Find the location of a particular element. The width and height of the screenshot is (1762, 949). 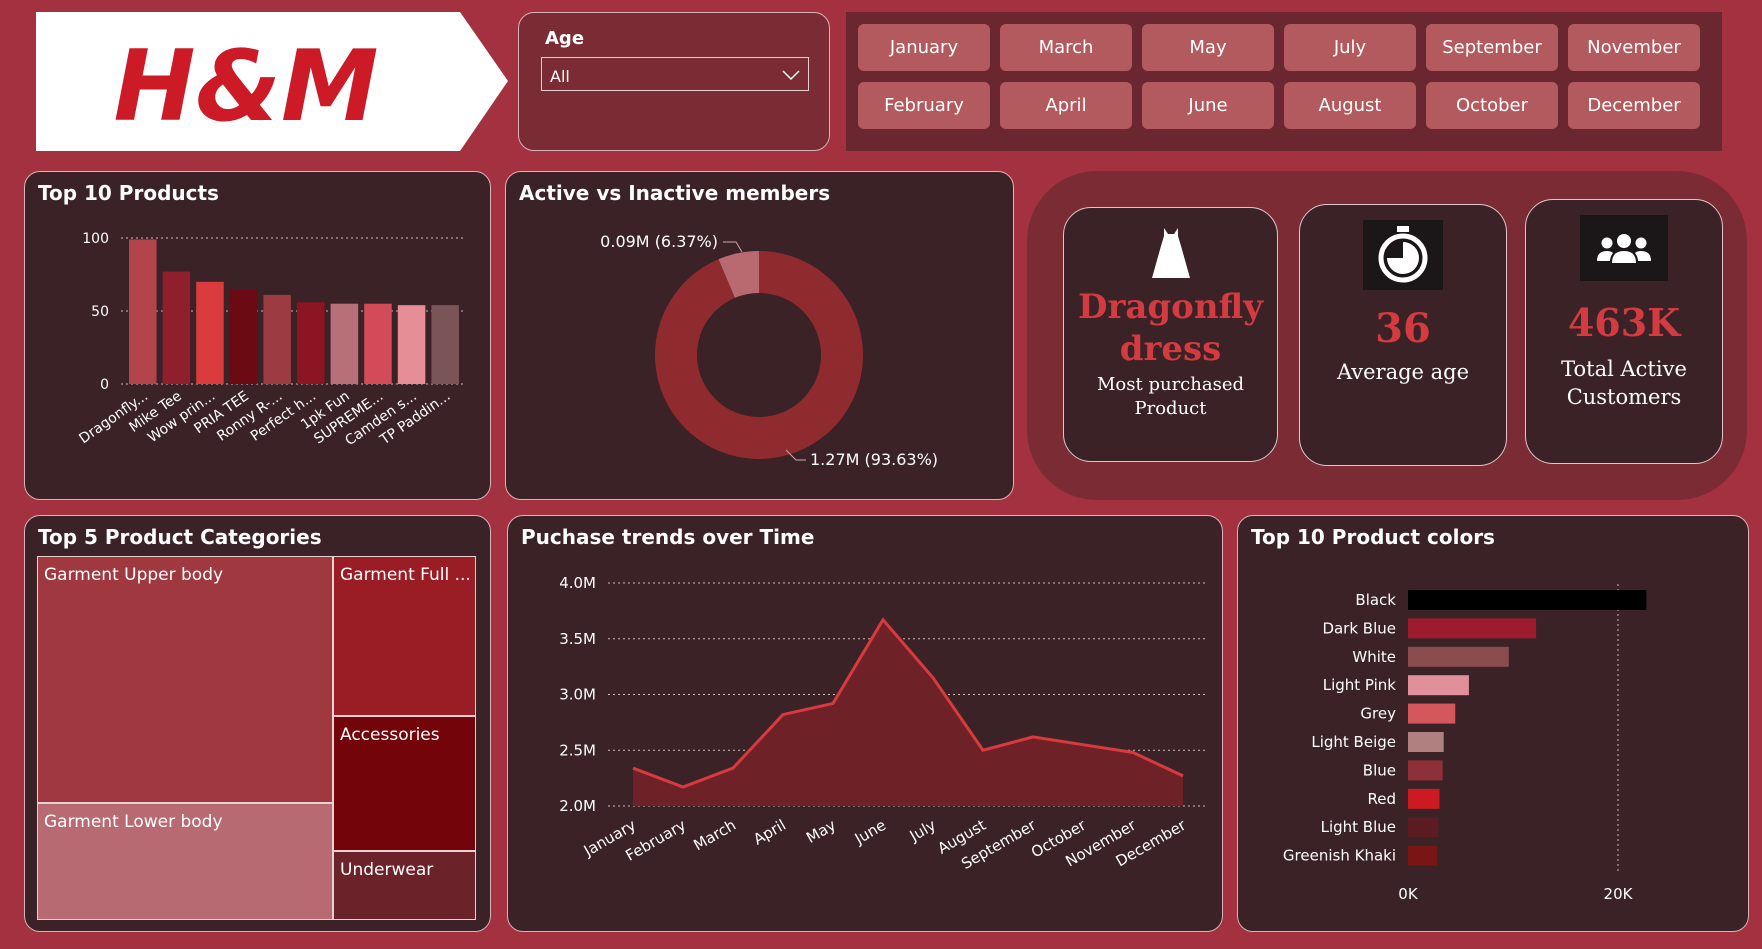

kpi-customers-label: Total Active Customers is located at coordinates (1624, 383).